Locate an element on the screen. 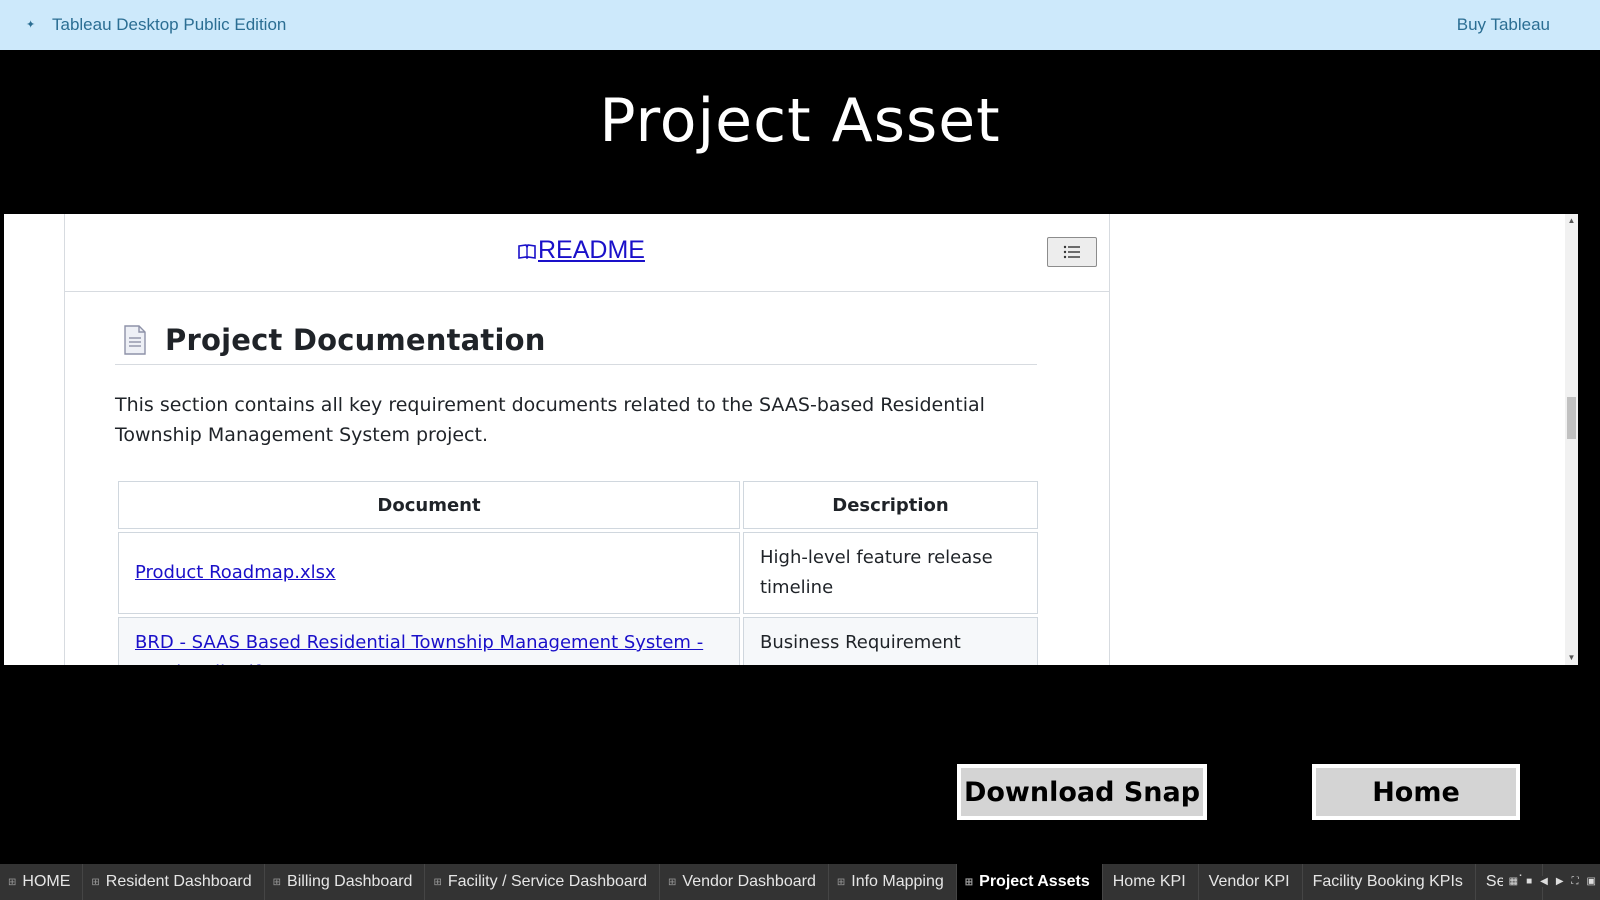 The image size is (1600, 900). tab-label: Resident Dashboard is located at coordinates (178, 881).